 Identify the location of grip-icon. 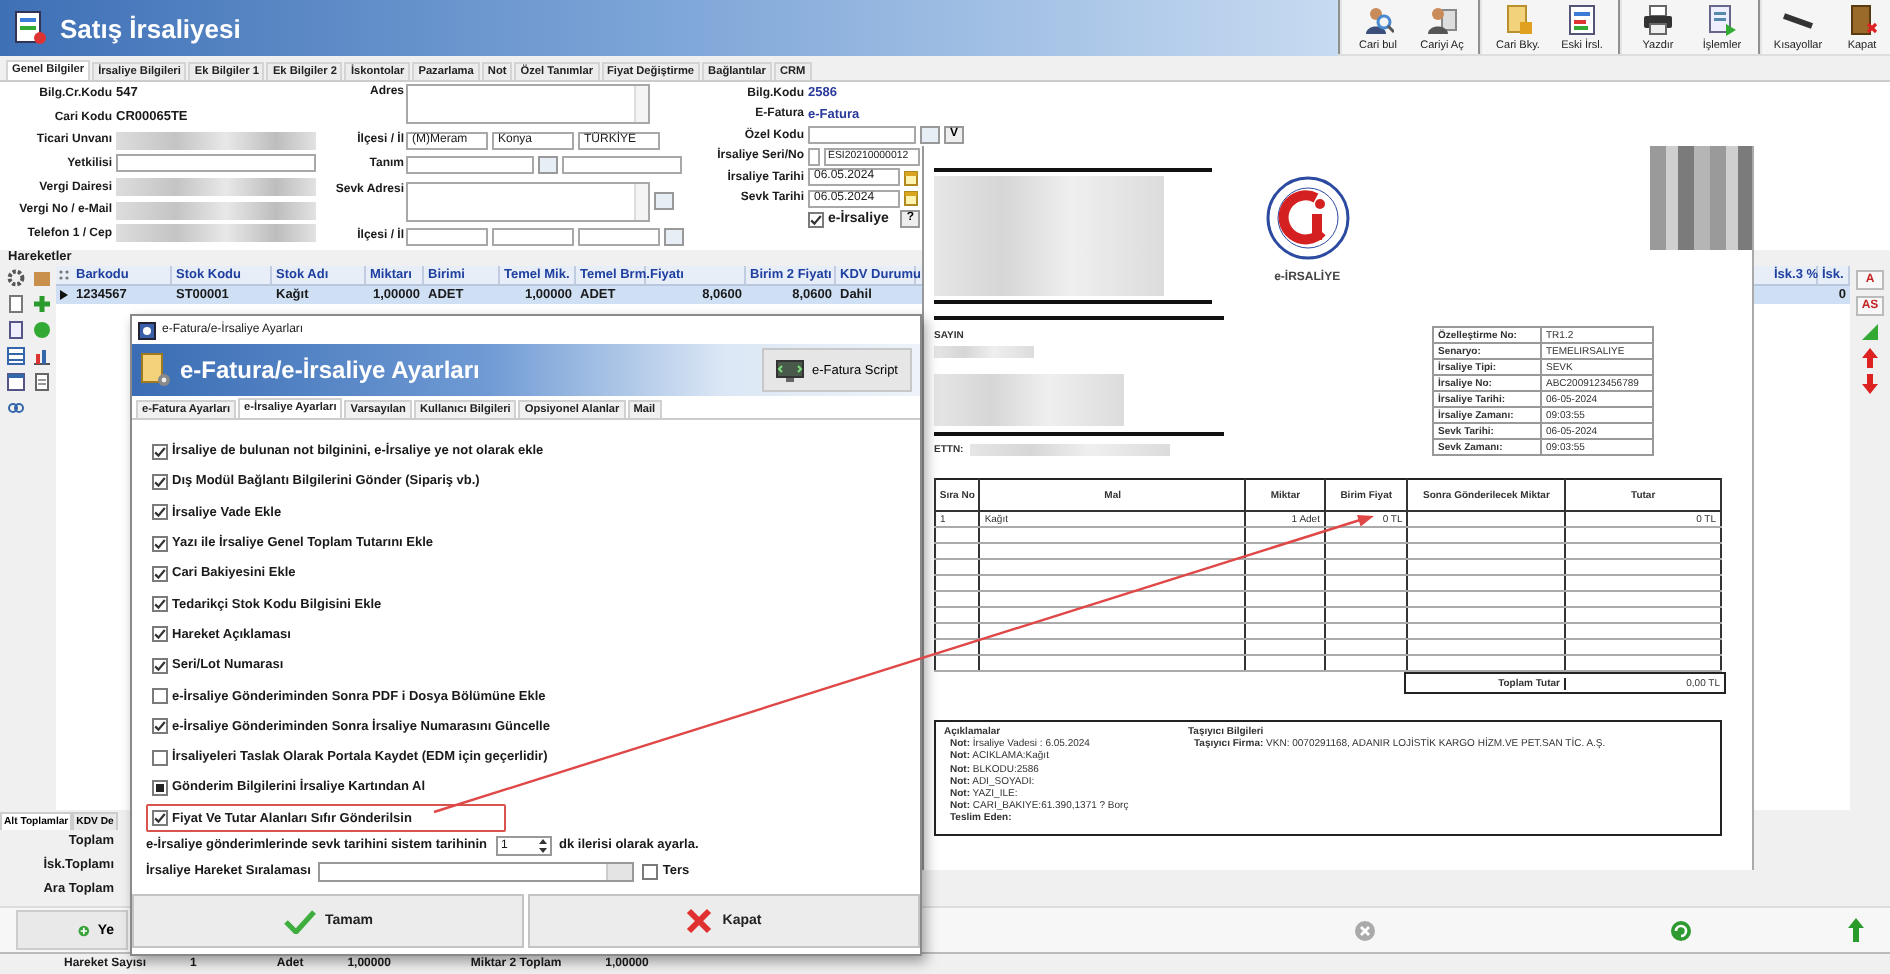
(64, 275).